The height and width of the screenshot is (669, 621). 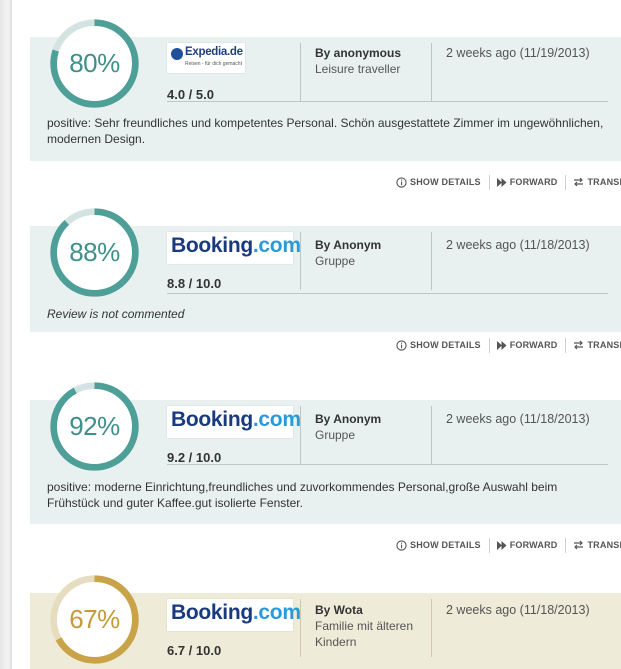 What do you see at coordinates (94, 252) in the screenshot?
I see `rating-percent: 88%` at bounding box center [94, 252].